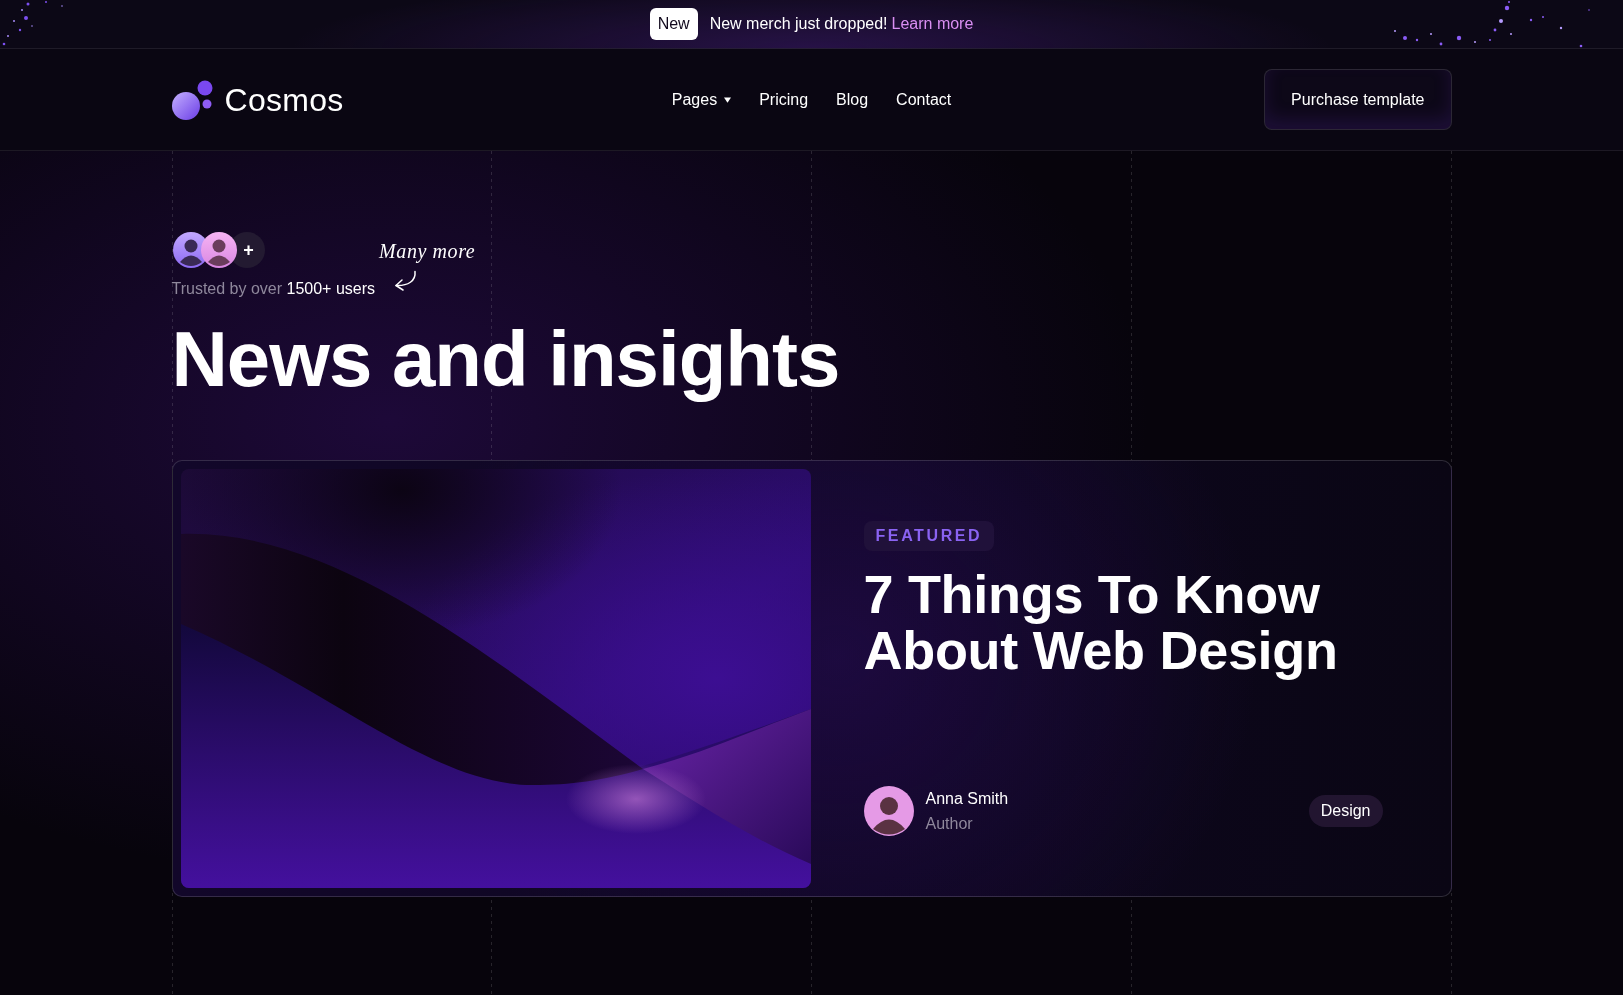  I want to click on post-title: 7 Things To Know About Web Design, so click(1101, 622).